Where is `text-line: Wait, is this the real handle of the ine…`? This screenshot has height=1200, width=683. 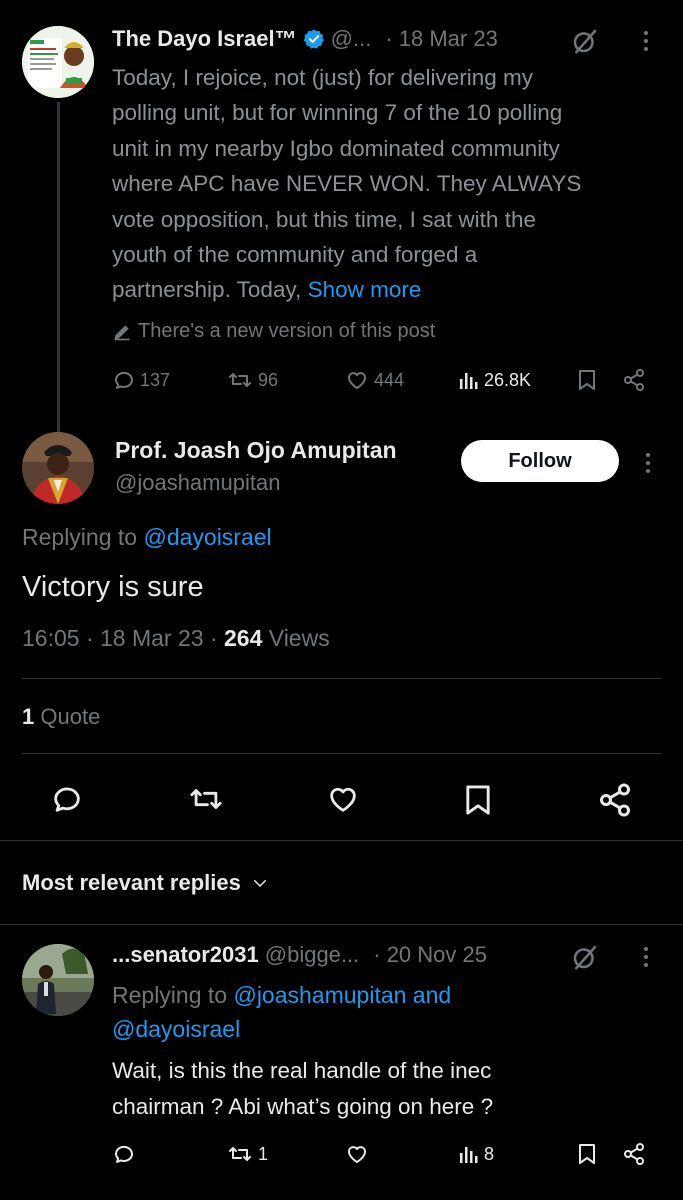
text-line: Wait, is this the real handle of the ine… is located at coordinates (302, 1070).